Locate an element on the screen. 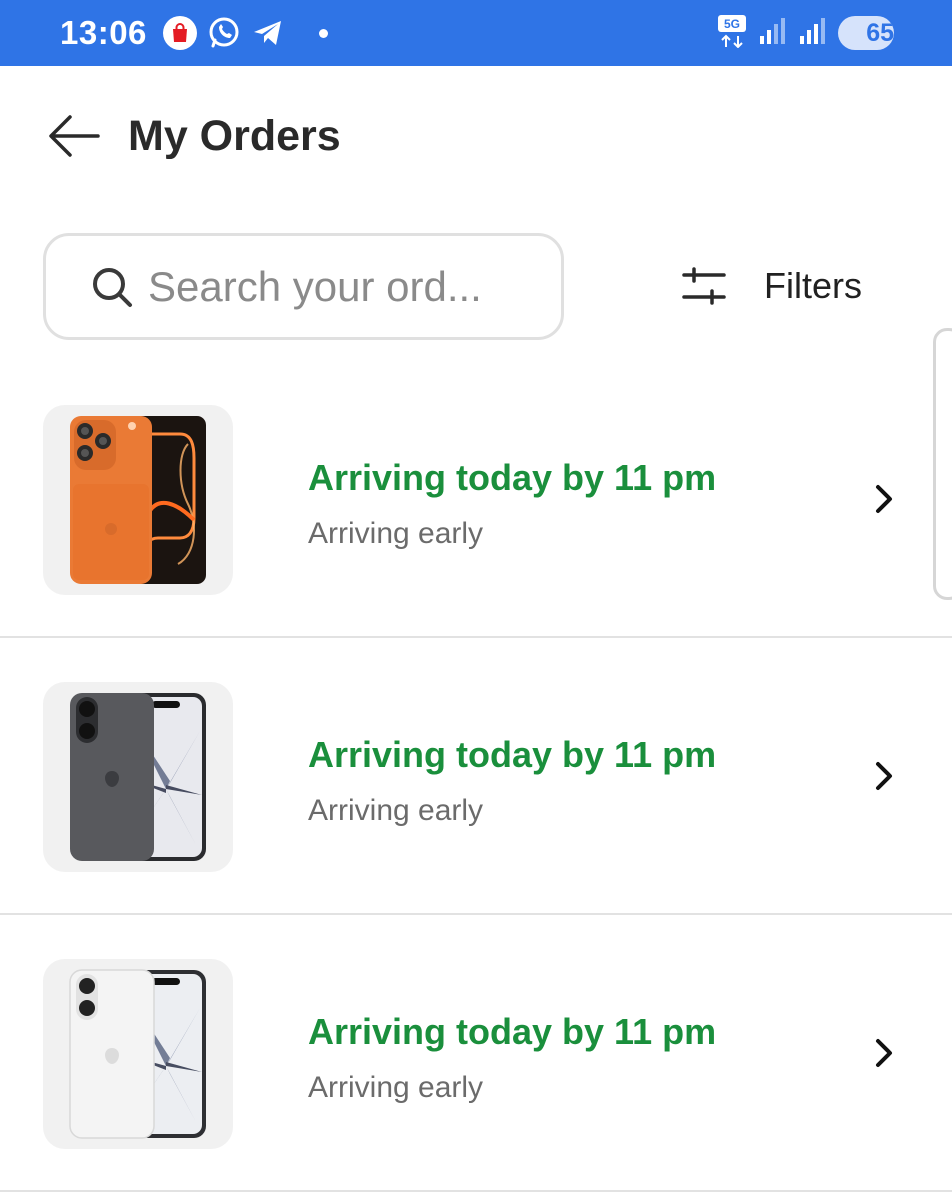 This screenshot has height=1200, width=952. search-box is located at coordinates (303, 286).